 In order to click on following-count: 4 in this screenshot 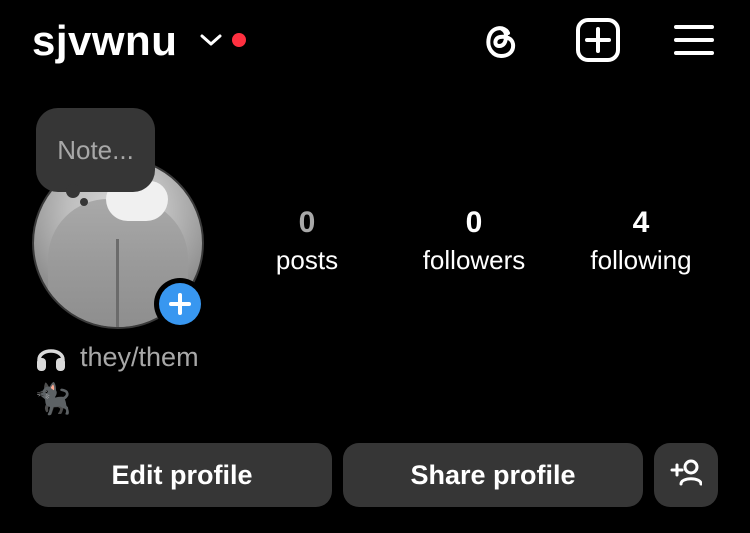, I will do `click(641, 222)`.